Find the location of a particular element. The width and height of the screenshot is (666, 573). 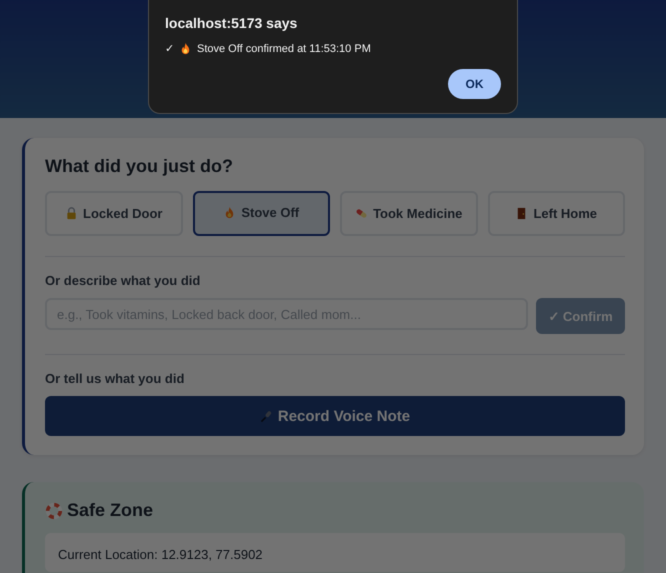

microphone-icon is located at coordinates (266, 416).